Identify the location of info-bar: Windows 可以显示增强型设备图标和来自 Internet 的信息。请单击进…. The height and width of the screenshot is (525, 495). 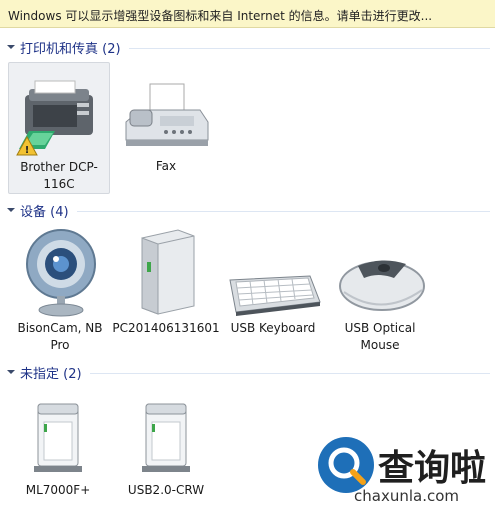
(247, 14).